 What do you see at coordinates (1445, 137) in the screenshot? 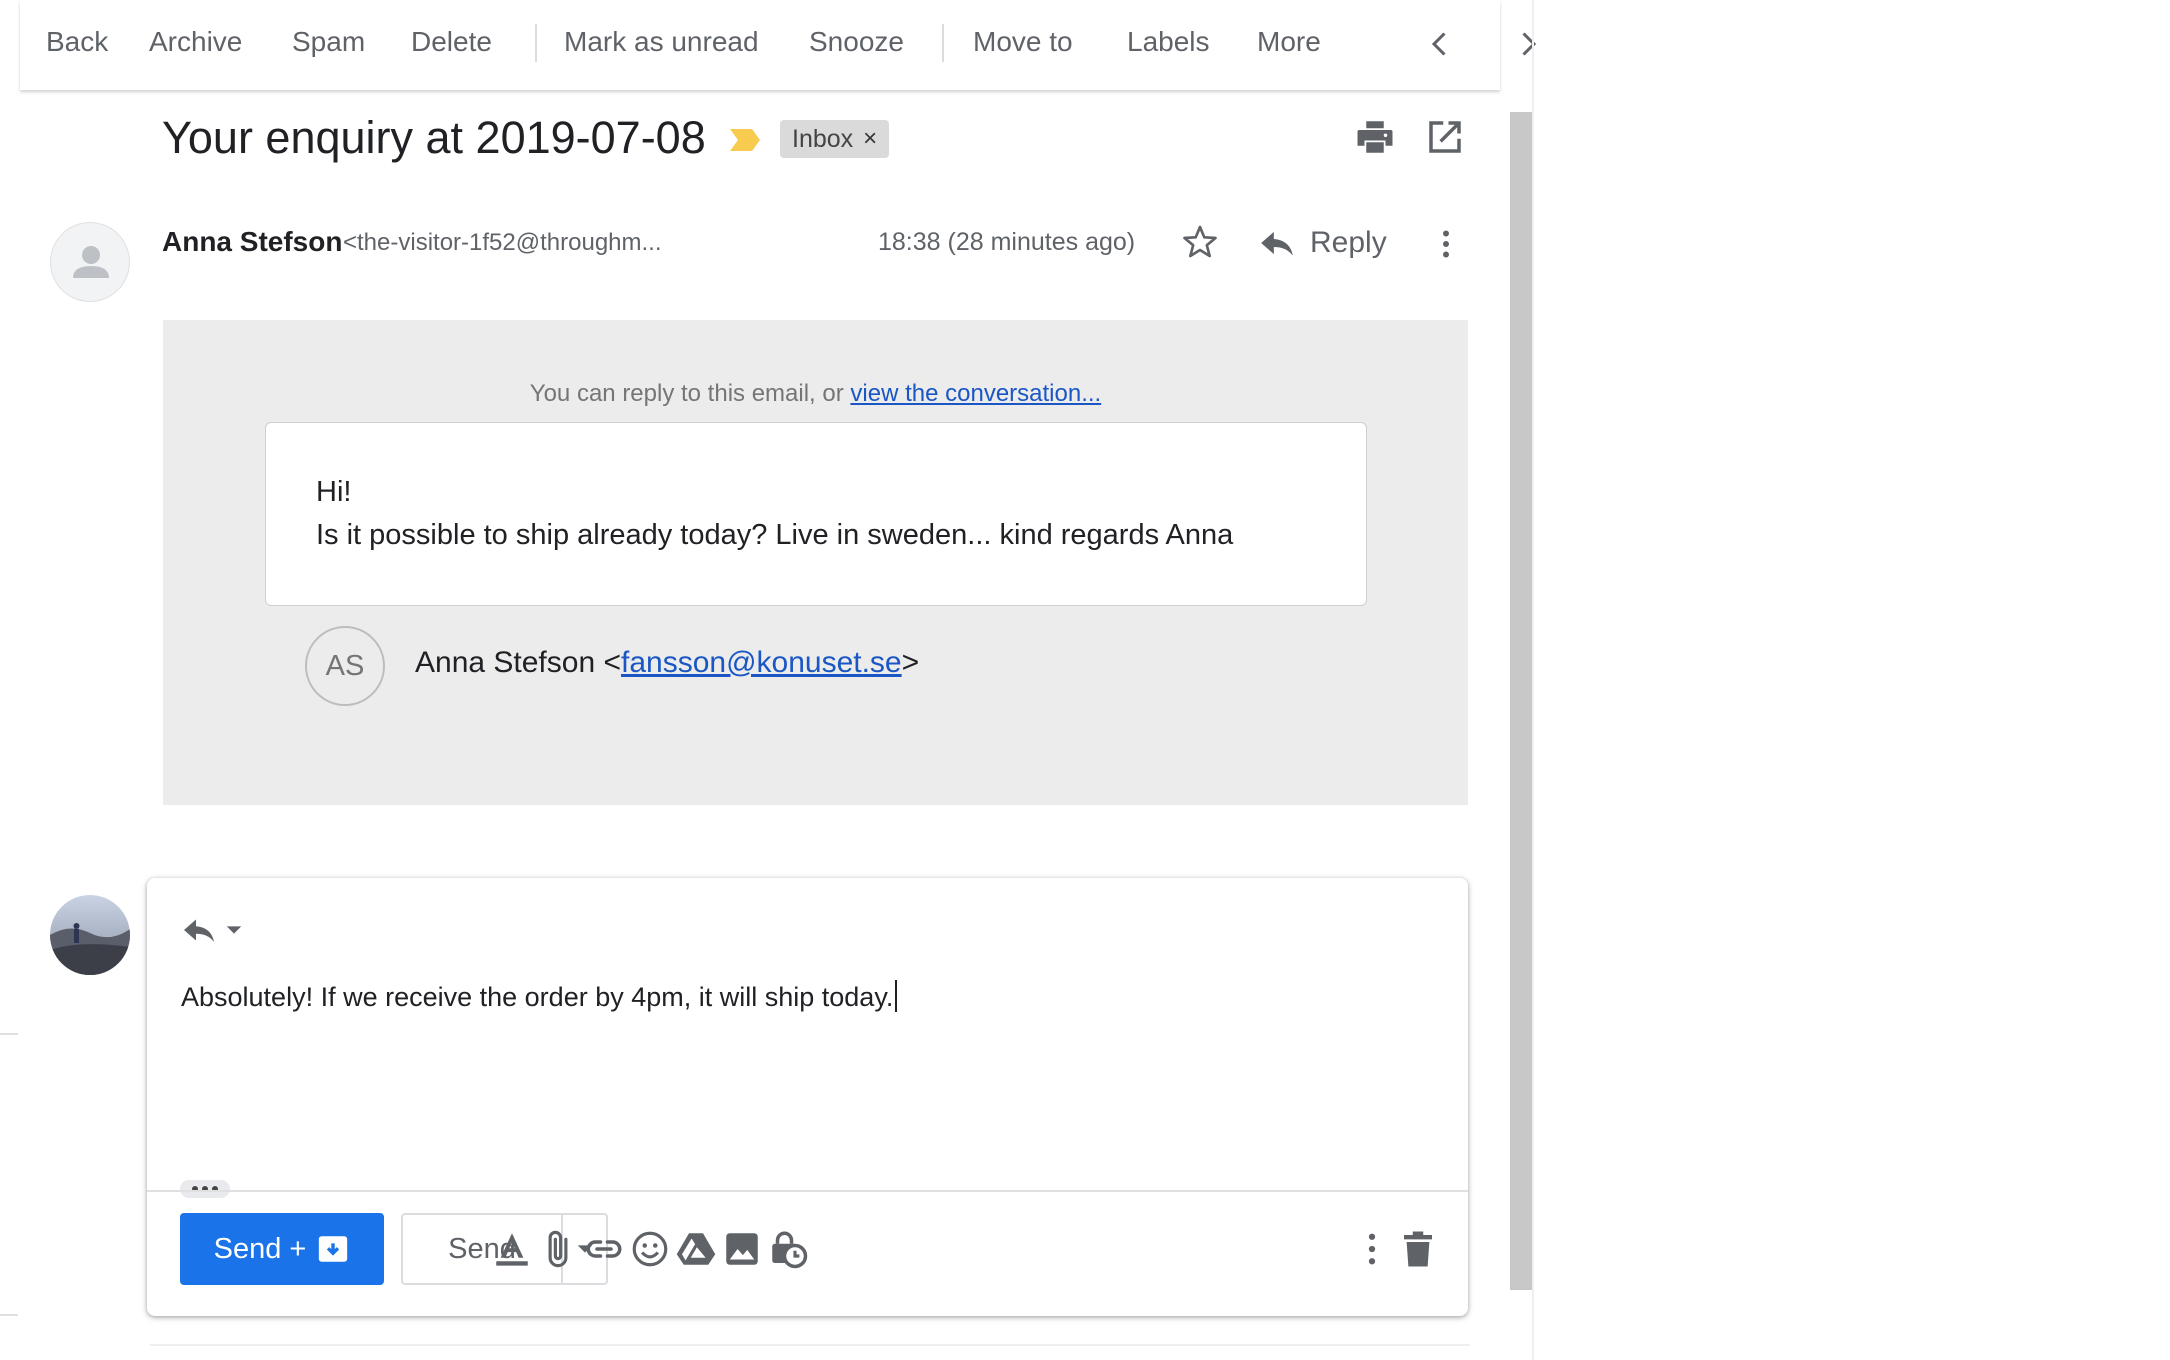
I see `open-in-new-window-icon` at bounding box center [1445, 137].